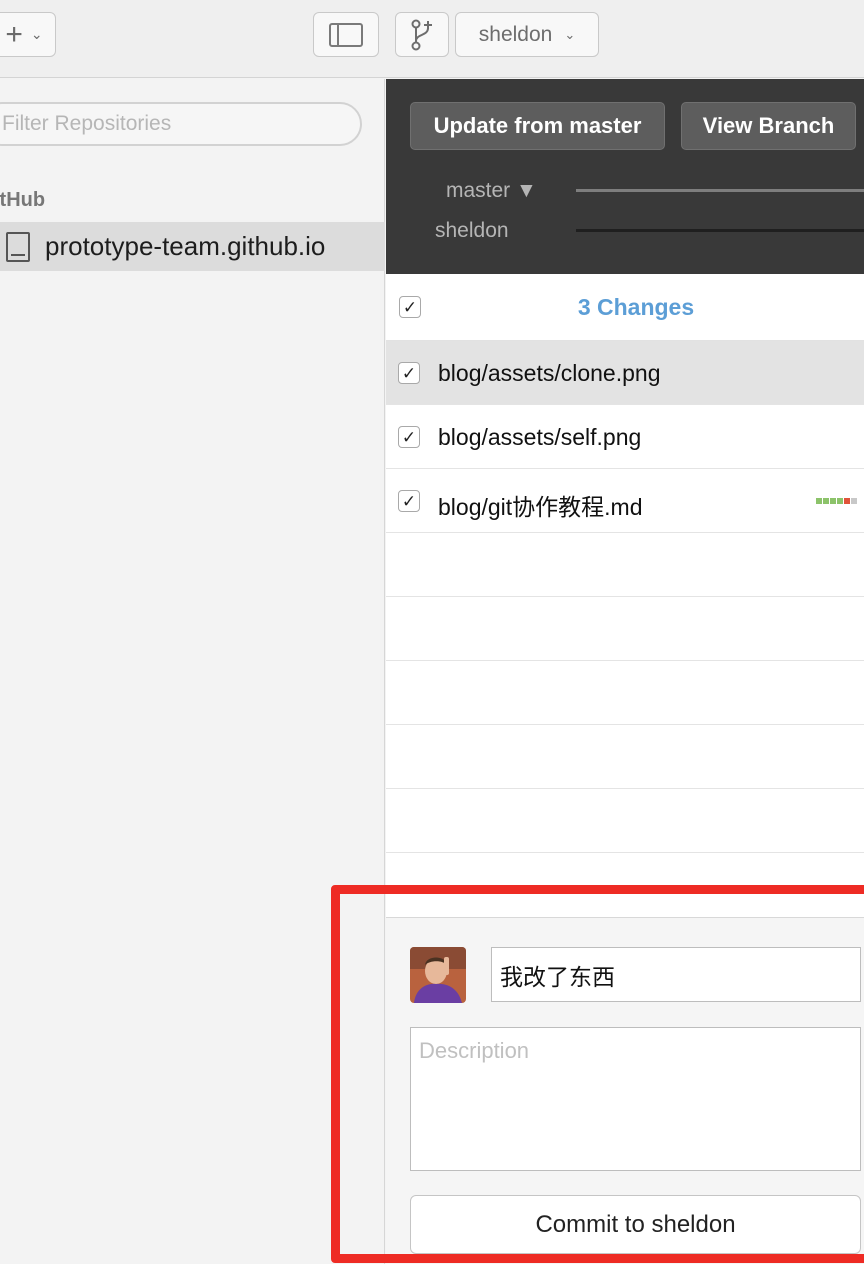 The height and width of the screenshot is (1264, 864). I want to click on plus-icon: +, so click(14, 34).